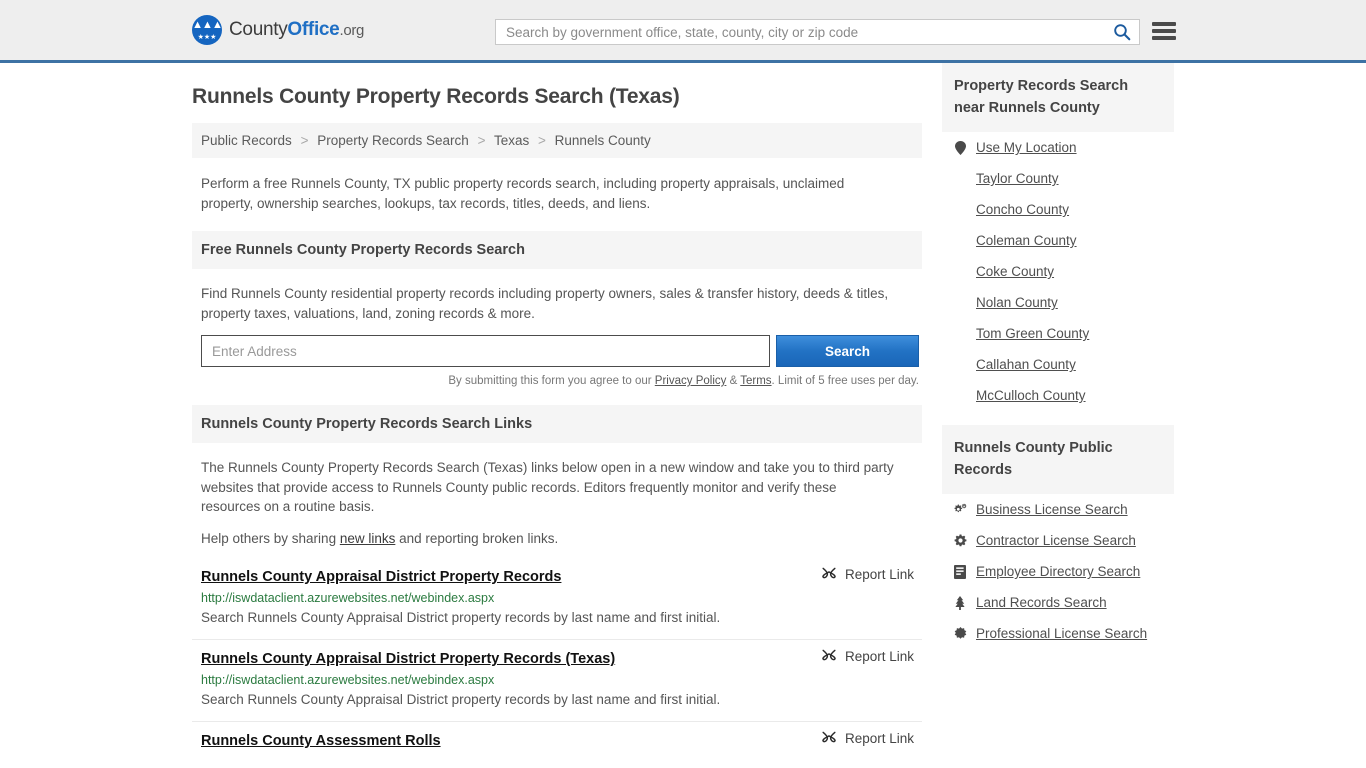  I want to click on brand-wordmark: CountyOffice.org, so click(296, 30).